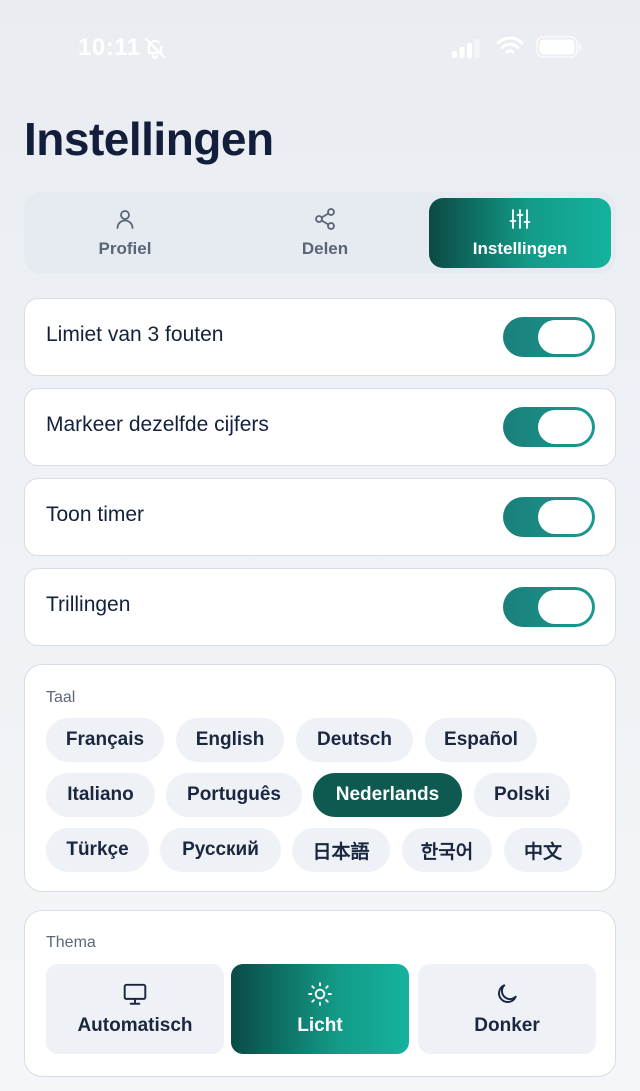  I want to click on show-timer-toggle, so click(549, 517).